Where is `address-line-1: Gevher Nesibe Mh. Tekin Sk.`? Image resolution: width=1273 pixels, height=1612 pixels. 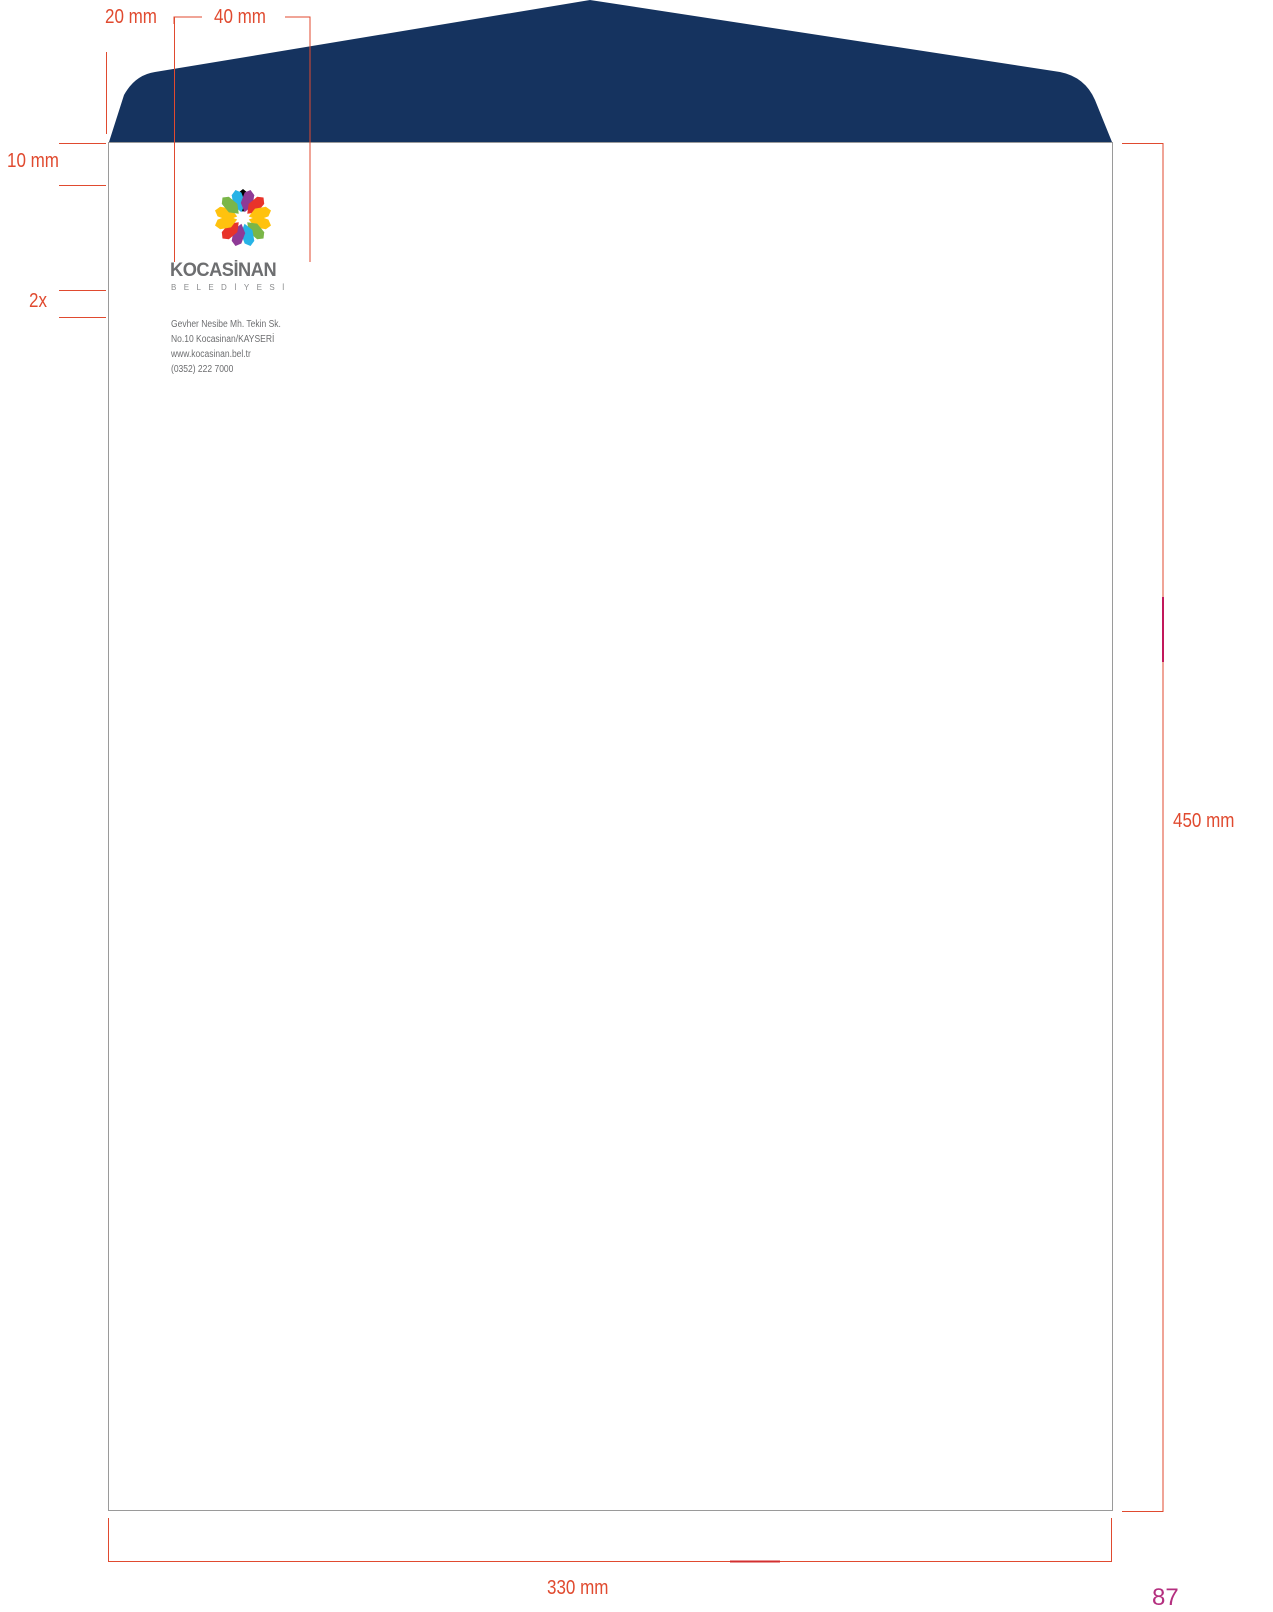
address-line-1: Gevher Nesibe Mh. Tekin Sk. is located at coordinates (226, 324).